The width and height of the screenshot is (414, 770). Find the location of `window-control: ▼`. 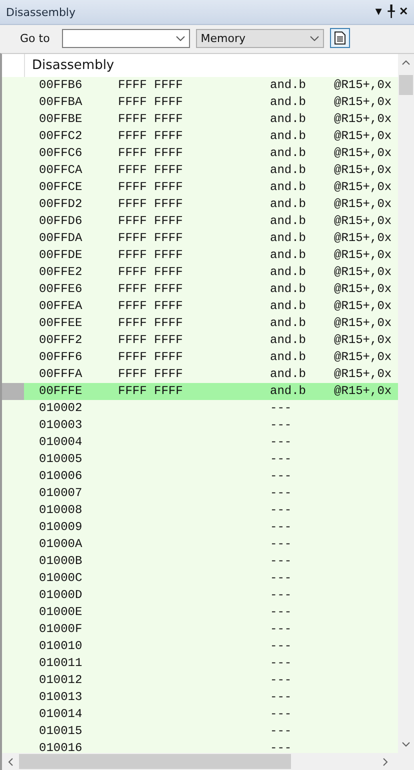

window-control: ▼ is located at coordinates (378, 12).